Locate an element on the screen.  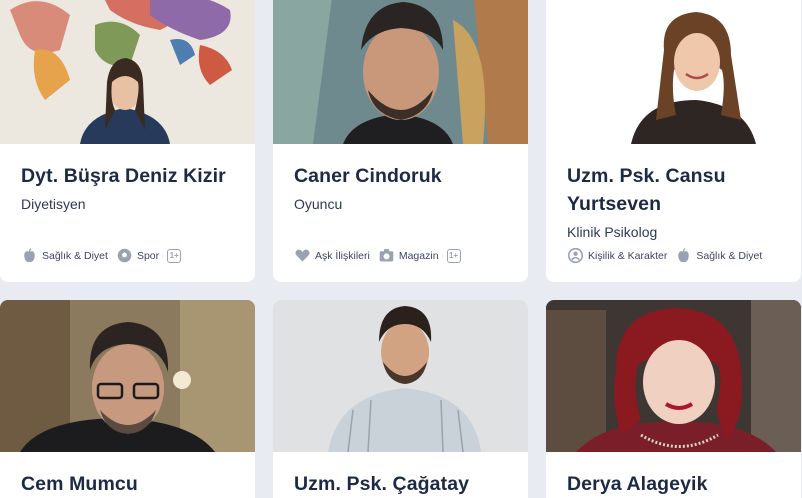
tag-ask-iliskileri: Aşk İlişkileri is located at coordinates (332, 255).